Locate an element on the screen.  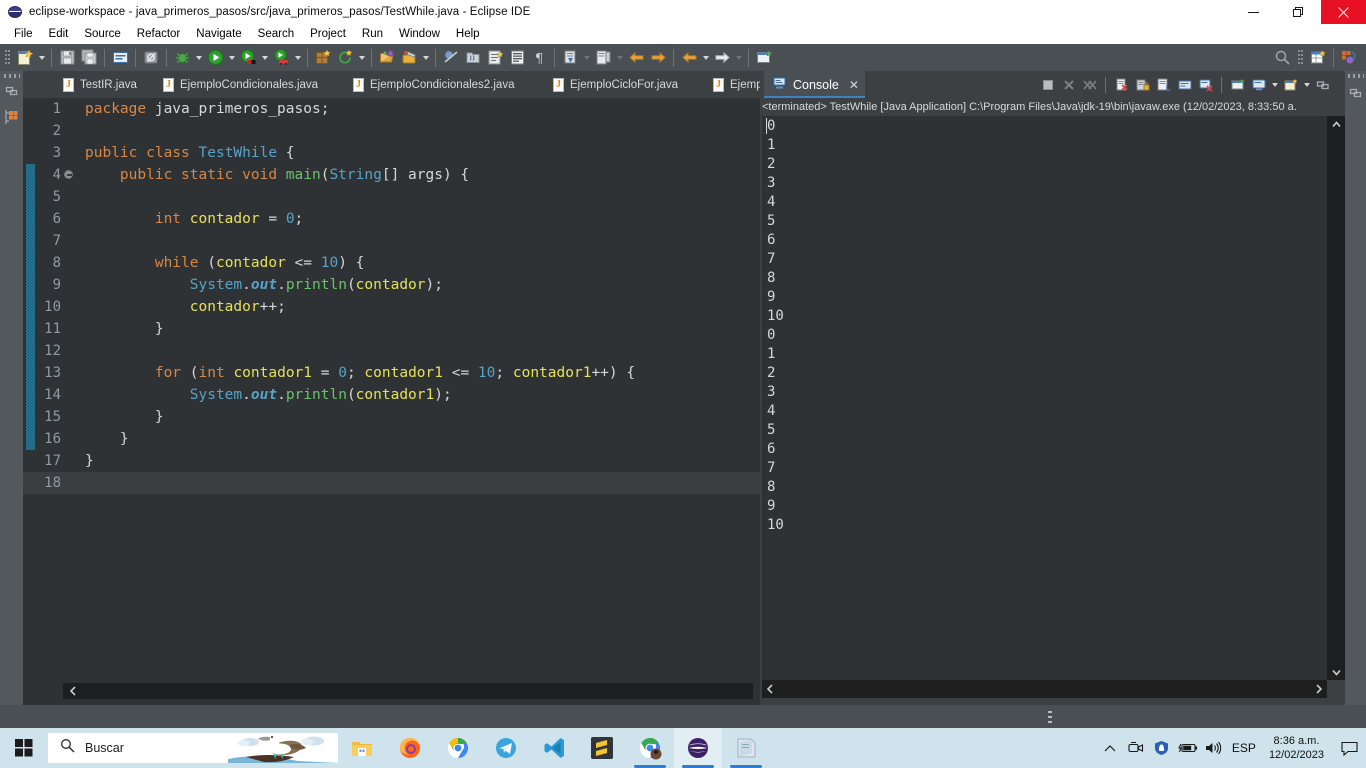
save-icon is located at coordinates (67, 58).